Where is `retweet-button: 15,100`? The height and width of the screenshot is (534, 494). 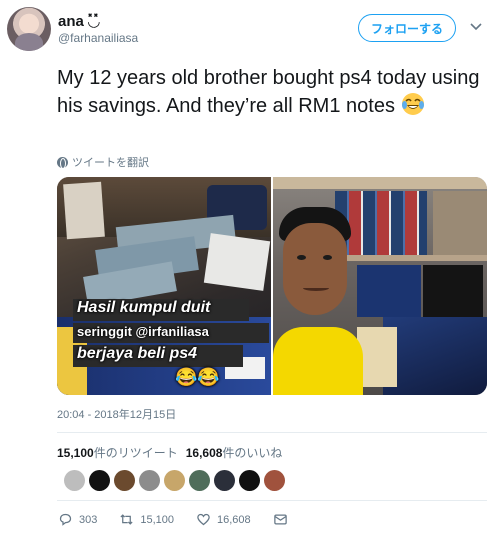 retweet-button: 15,100 is located at coordinates (146, 519).